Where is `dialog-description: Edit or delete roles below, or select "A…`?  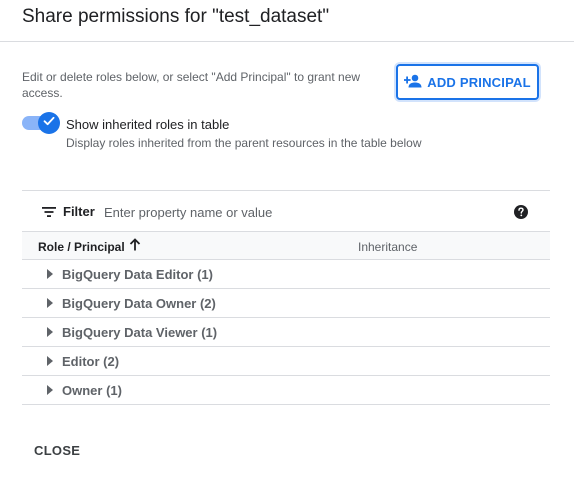 dialog-description: Edit or delete roles below, or select "A… is located at coordinates (191, 85).